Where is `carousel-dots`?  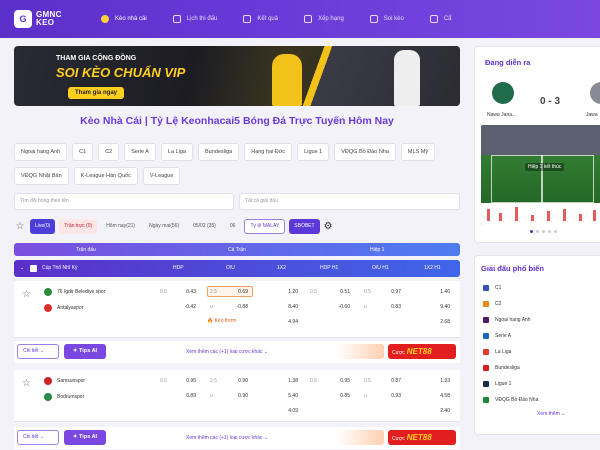 carousel-dots is located at coordinates (543, 231).